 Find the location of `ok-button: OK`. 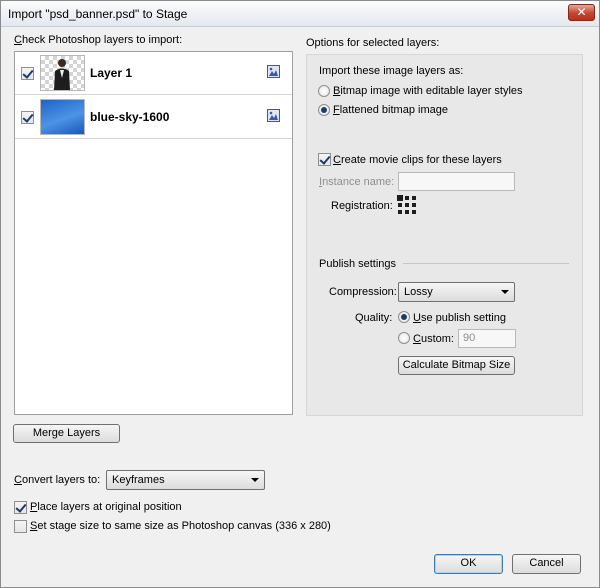

ok-button: OK is located at coordinates (468, 564).